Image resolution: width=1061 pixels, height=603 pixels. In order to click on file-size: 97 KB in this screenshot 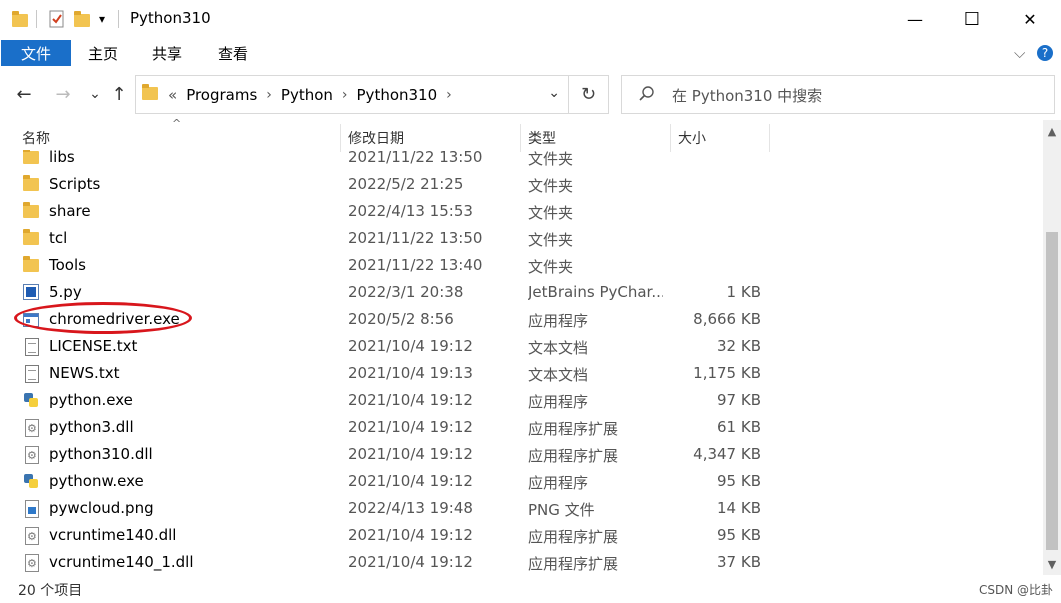, I will do `click(739, 400)`.